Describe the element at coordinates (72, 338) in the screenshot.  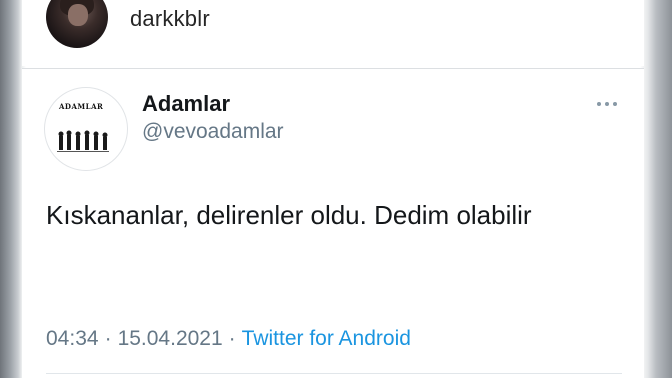
I see `tweet-time: 04:34` at that location.